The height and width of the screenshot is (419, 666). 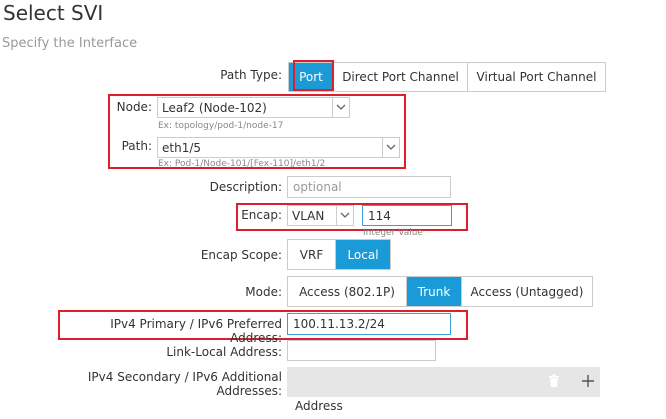 I want to click on mode-access-untagged-button: Access (Untagged), so click(x=527, y=291).